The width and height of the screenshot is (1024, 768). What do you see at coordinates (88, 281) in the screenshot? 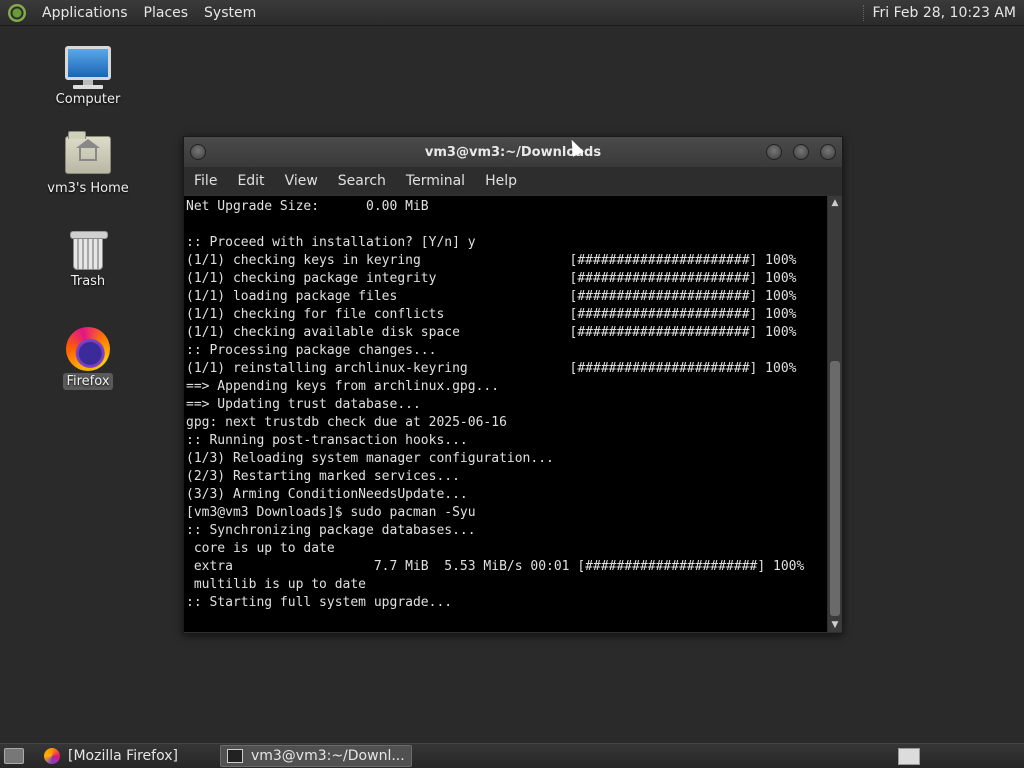
I see `desktop-icon-label: Trash` at bounding box center [88, 281].